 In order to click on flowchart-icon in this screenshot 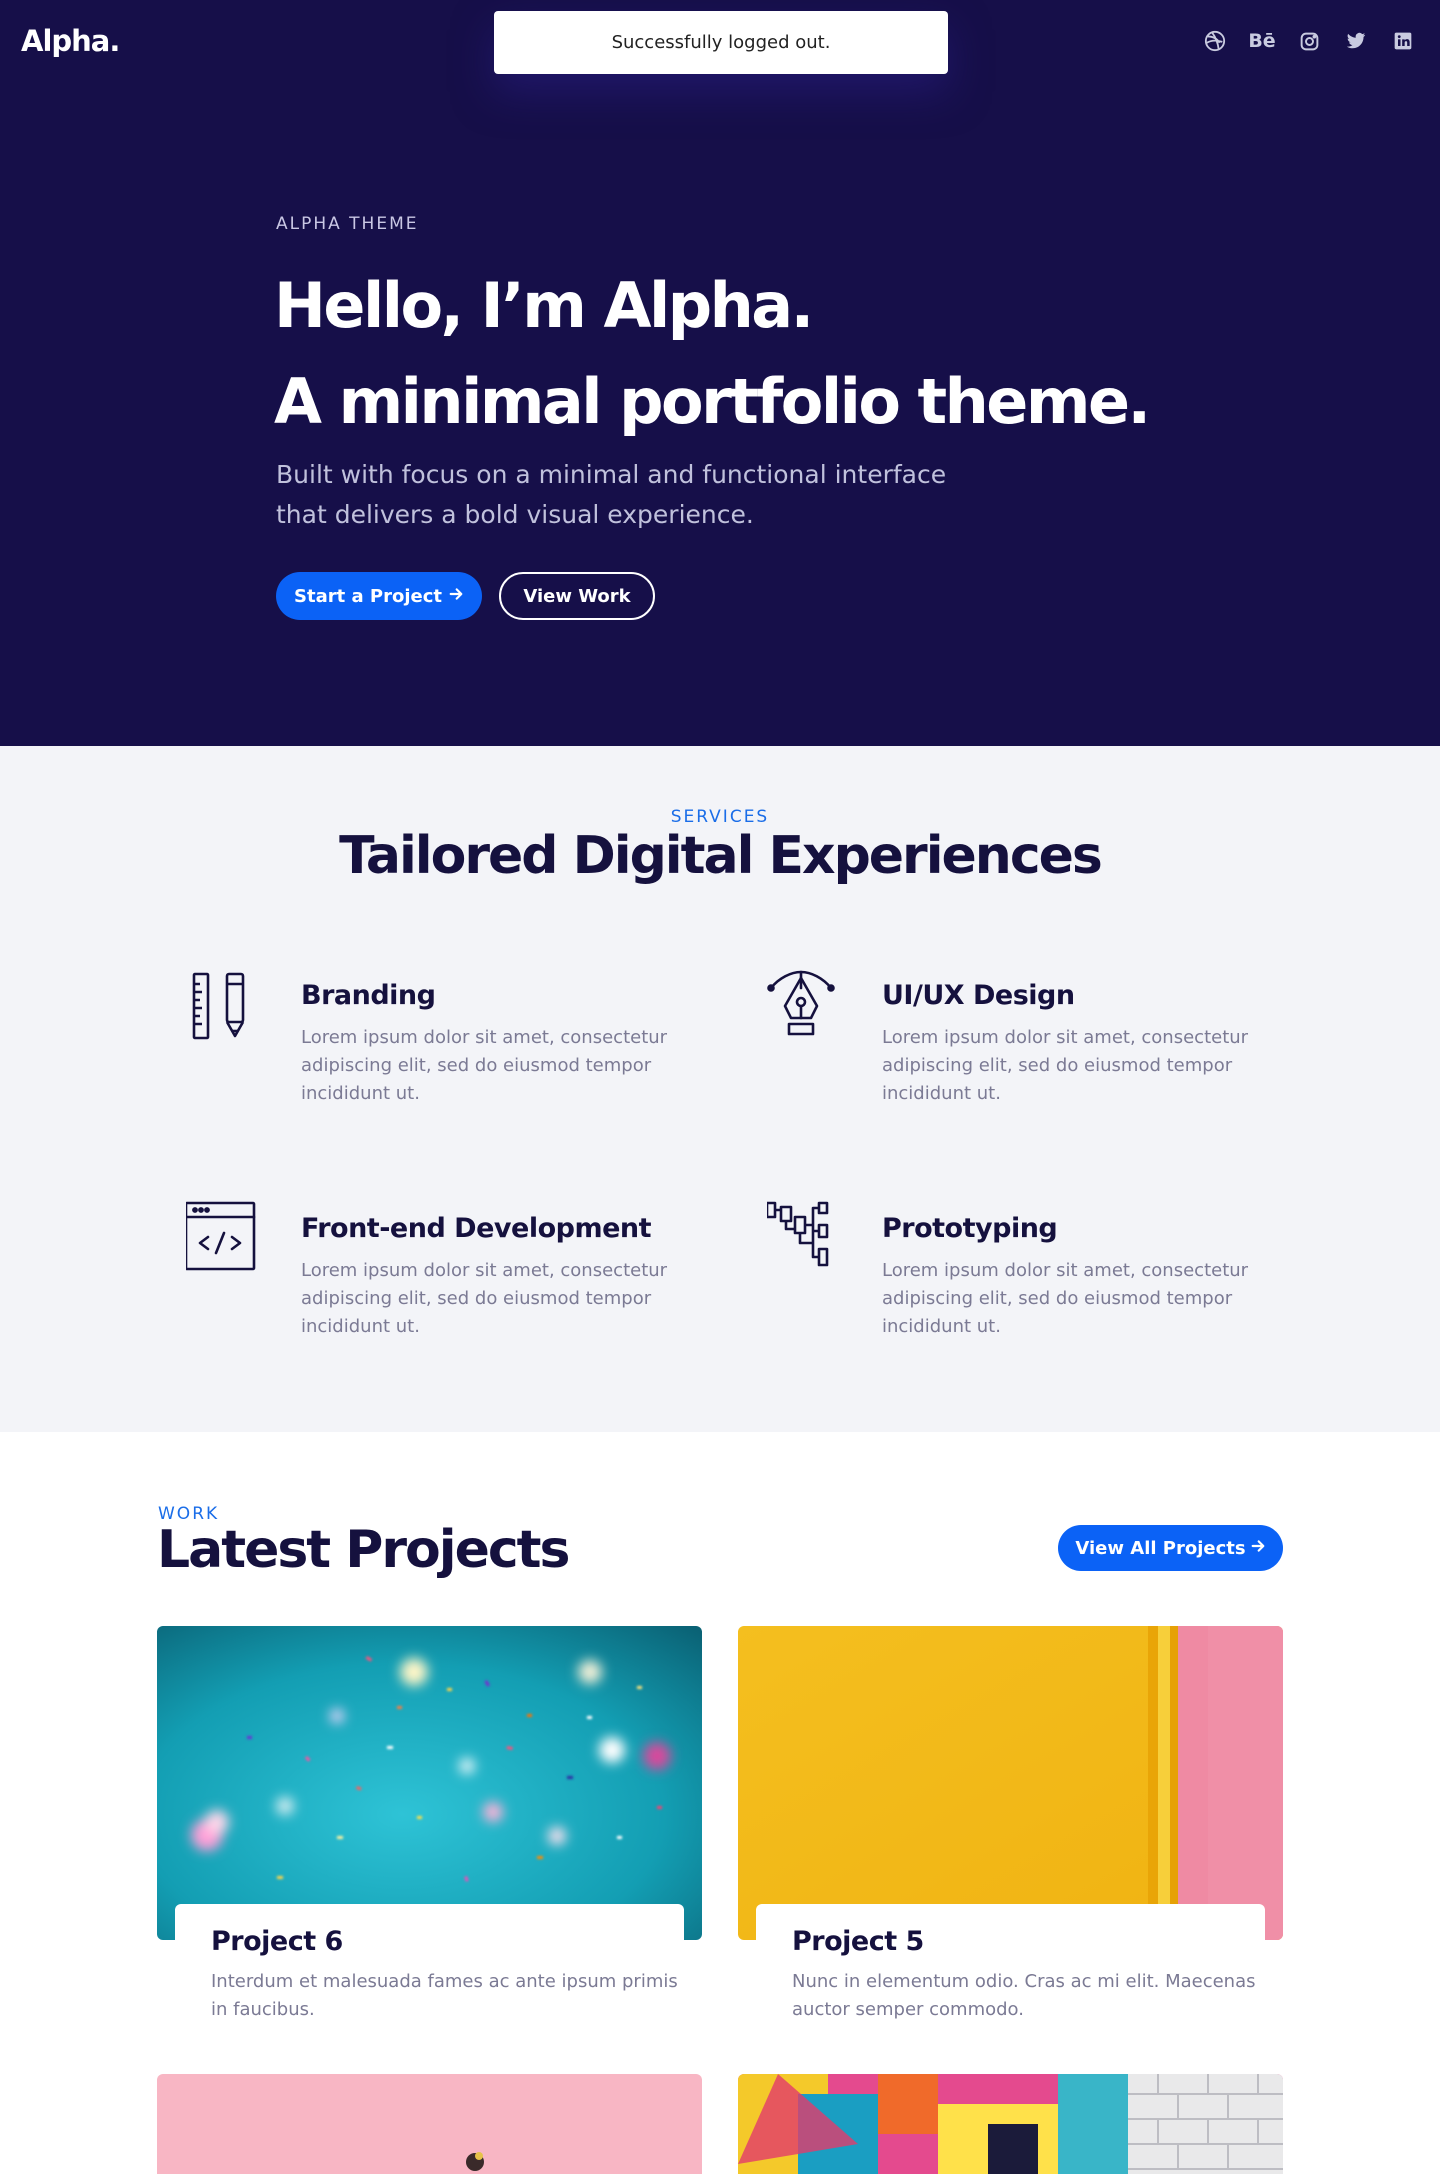, I will do `click(806, 1237)`.